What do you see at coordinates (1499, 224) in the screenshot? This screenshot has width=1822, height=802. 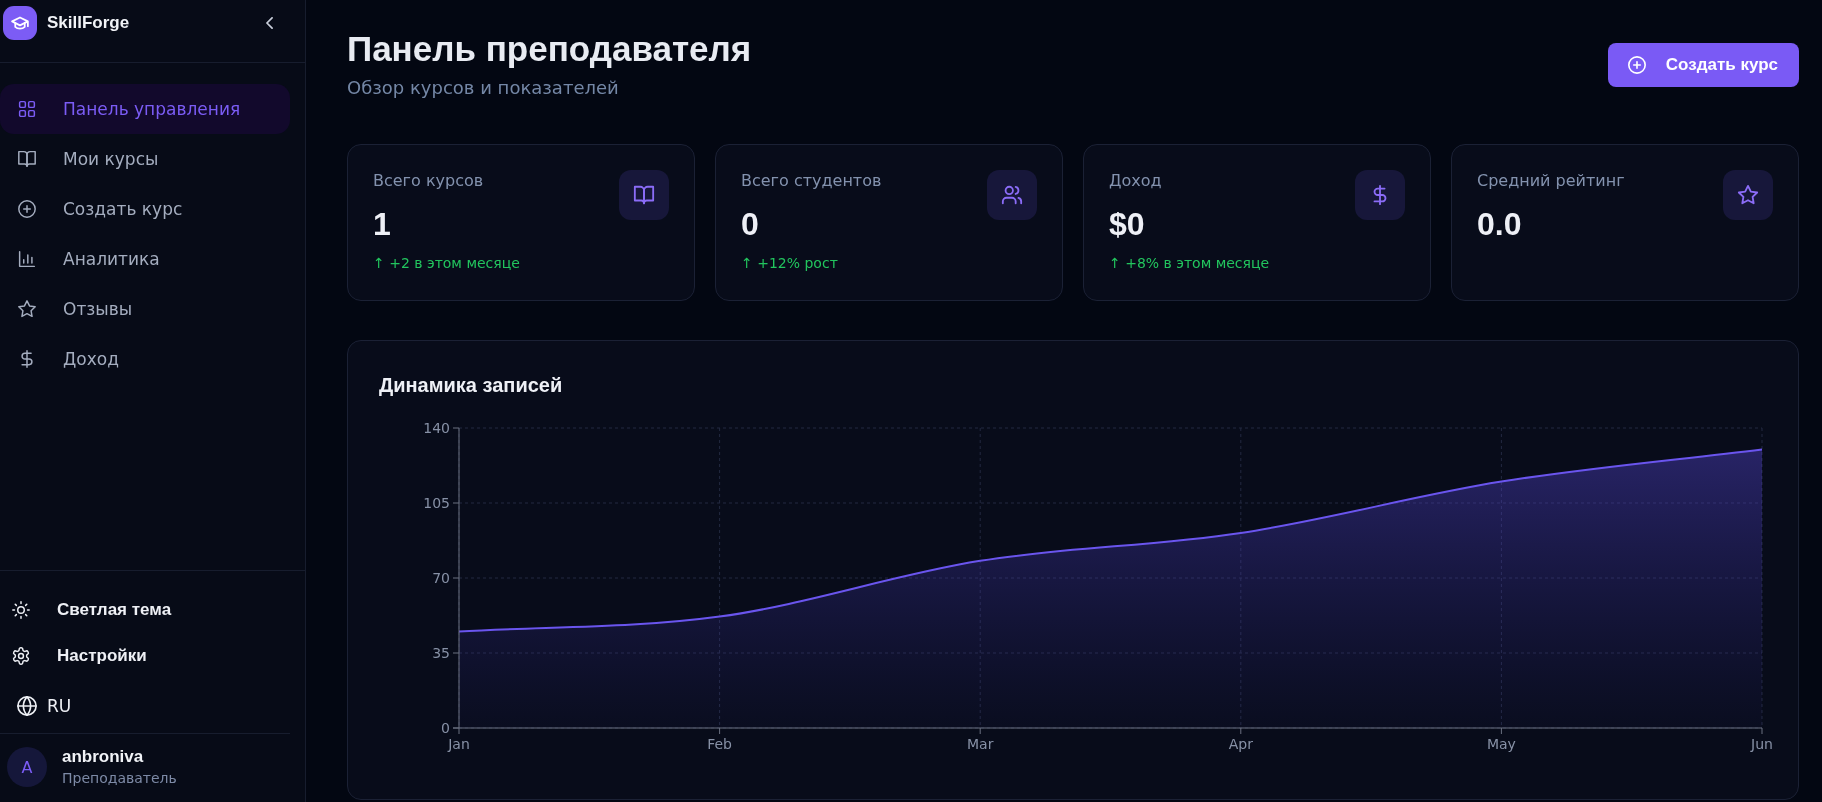 I see `stat-value: 0.0` at bounding box center [1499, 224].